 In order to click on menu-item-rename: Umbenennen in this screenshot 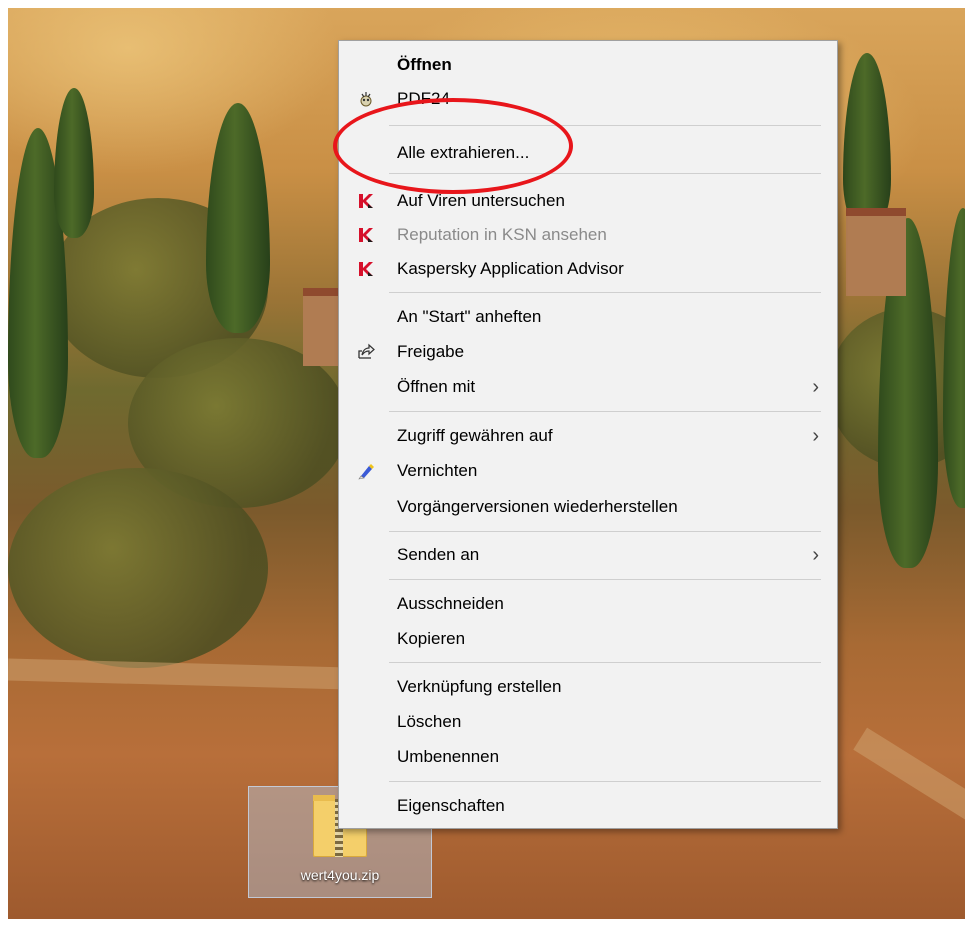, I will do `click(588, 757)`.